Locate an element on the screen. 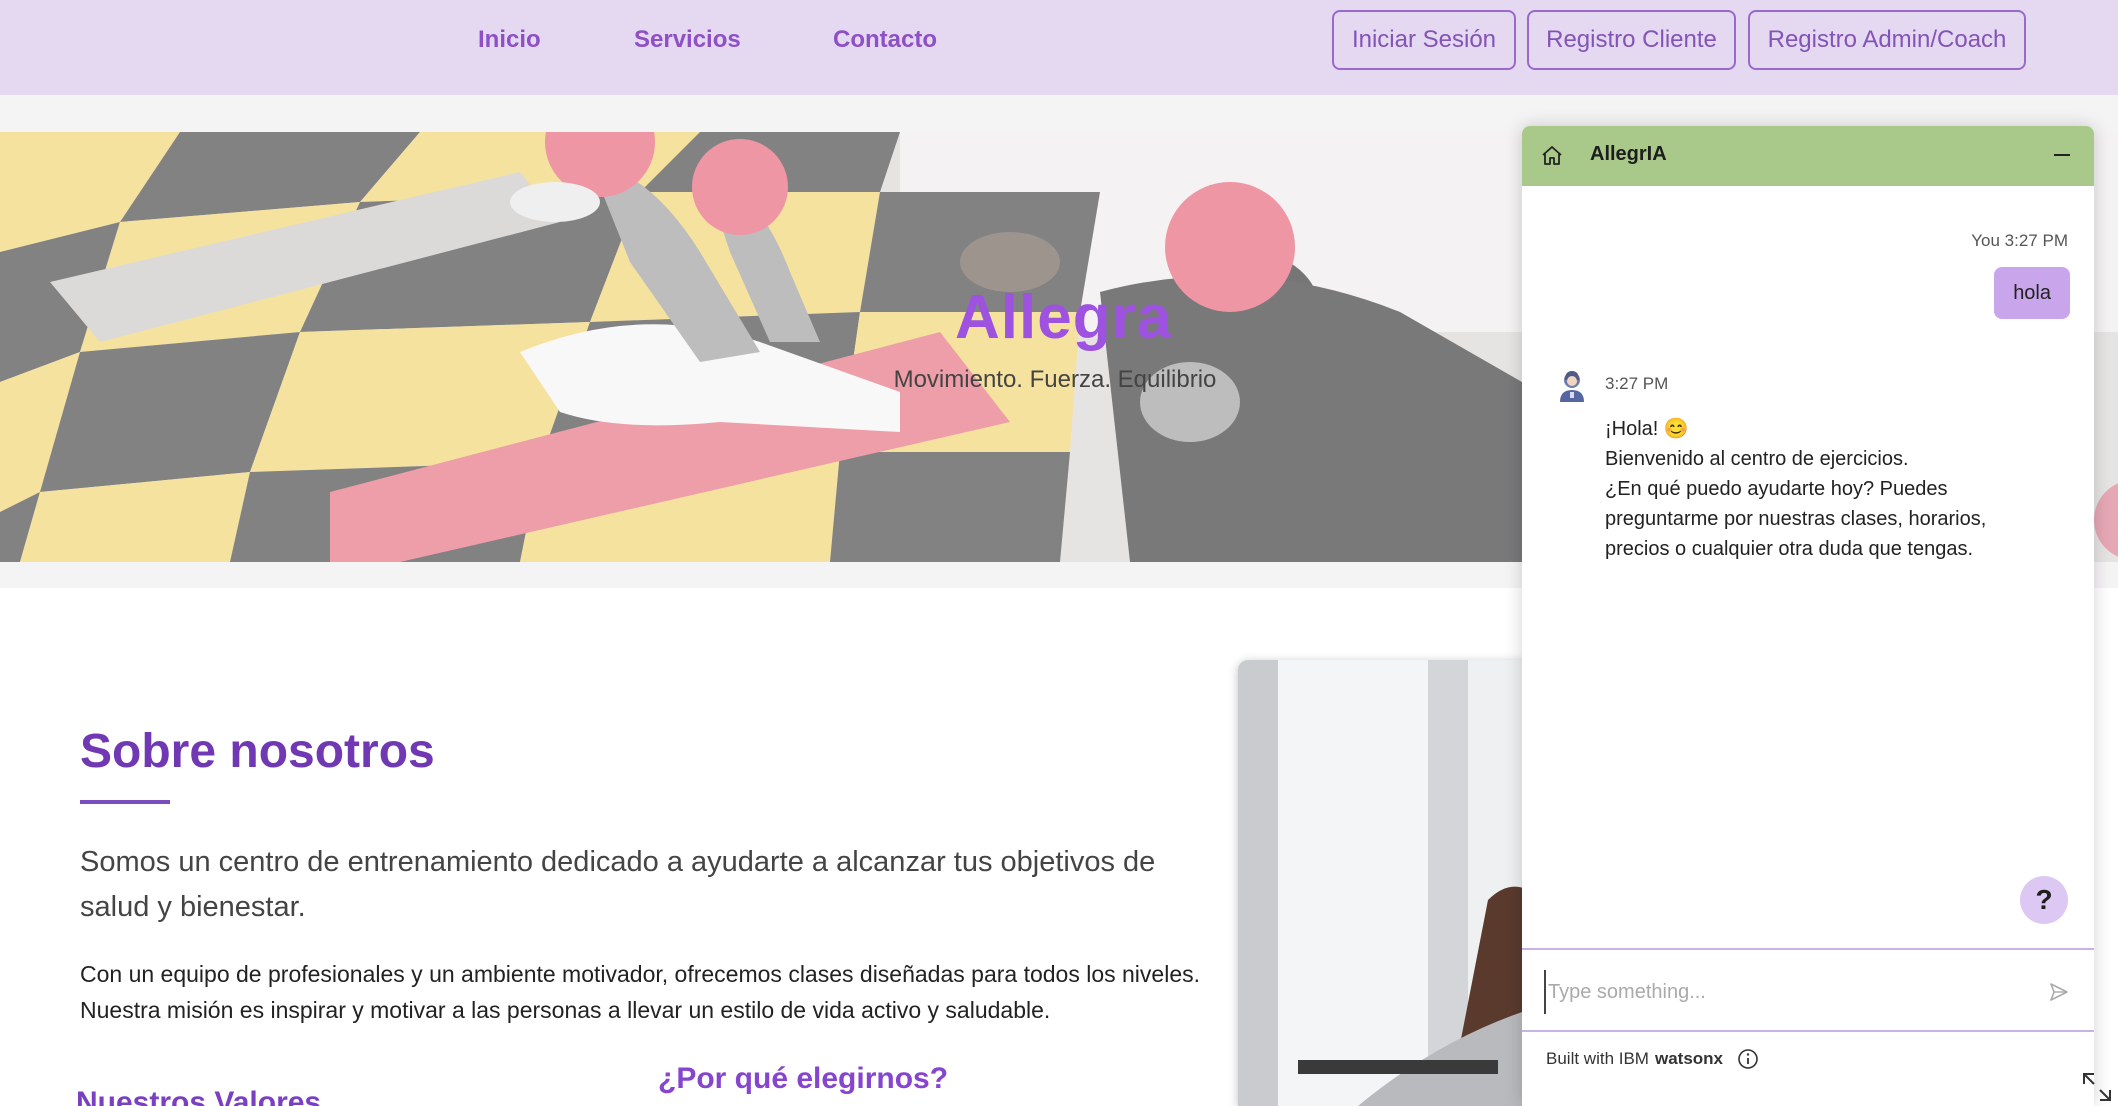 This screenshot has width=2118, height=1106. nav-link-contacto: Contacto is located at coordinates (885, 40).